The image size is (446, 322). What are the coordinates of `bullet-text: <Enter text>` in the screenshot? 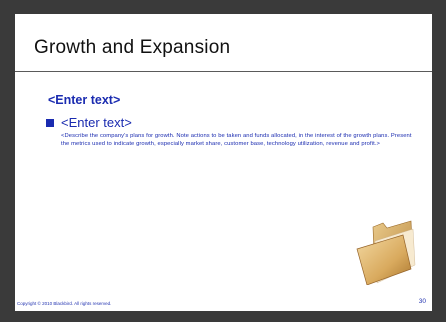 It's located at (96, 122).